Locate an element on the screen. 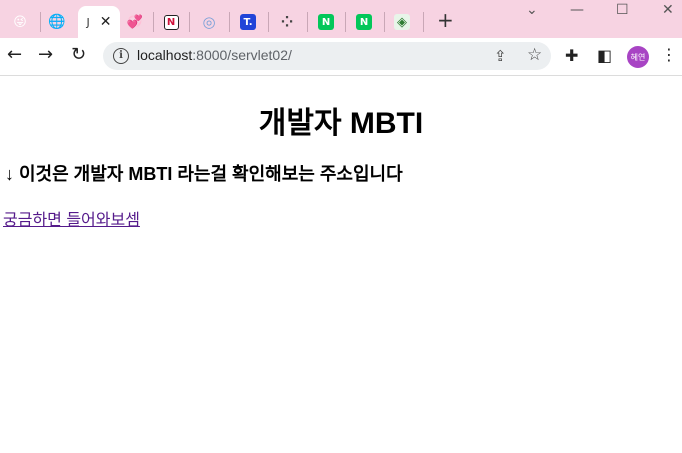  emoji-face-icon: 😜 is located at coordinates (20, 22).